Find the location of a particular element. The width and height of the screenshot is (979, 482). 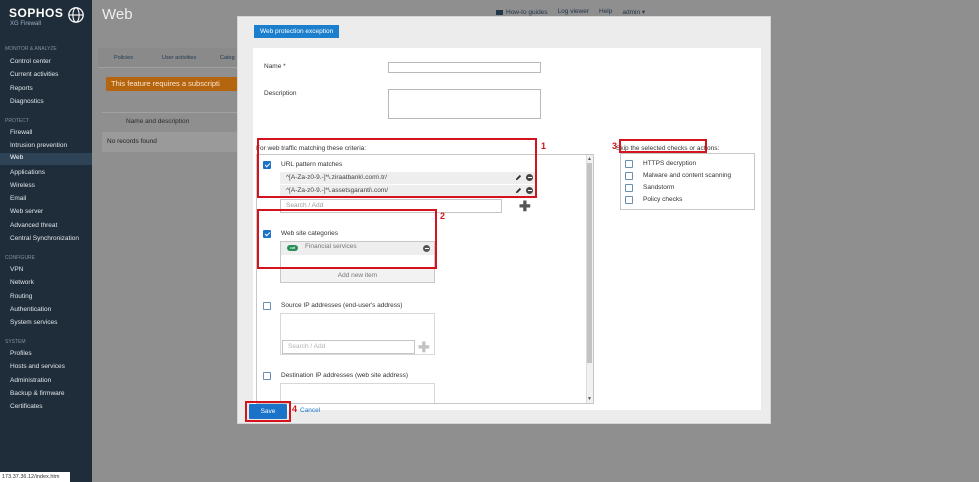

sidebar-item-wireless: Wireless is located at coordinates (50, 187).